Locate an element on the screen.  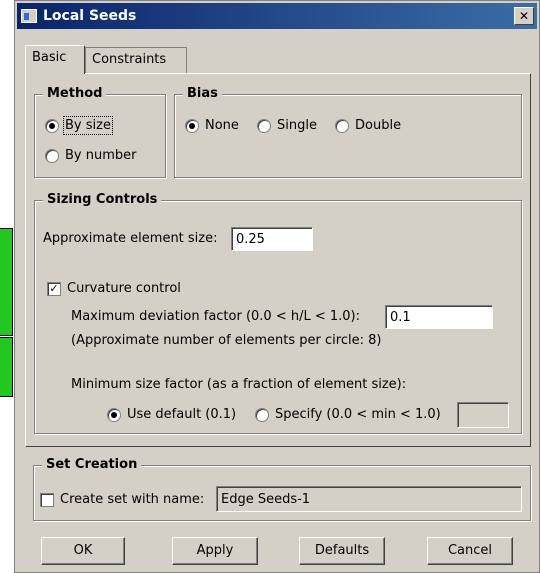
background-green-shape-lower is located at coordinates (6, 367).